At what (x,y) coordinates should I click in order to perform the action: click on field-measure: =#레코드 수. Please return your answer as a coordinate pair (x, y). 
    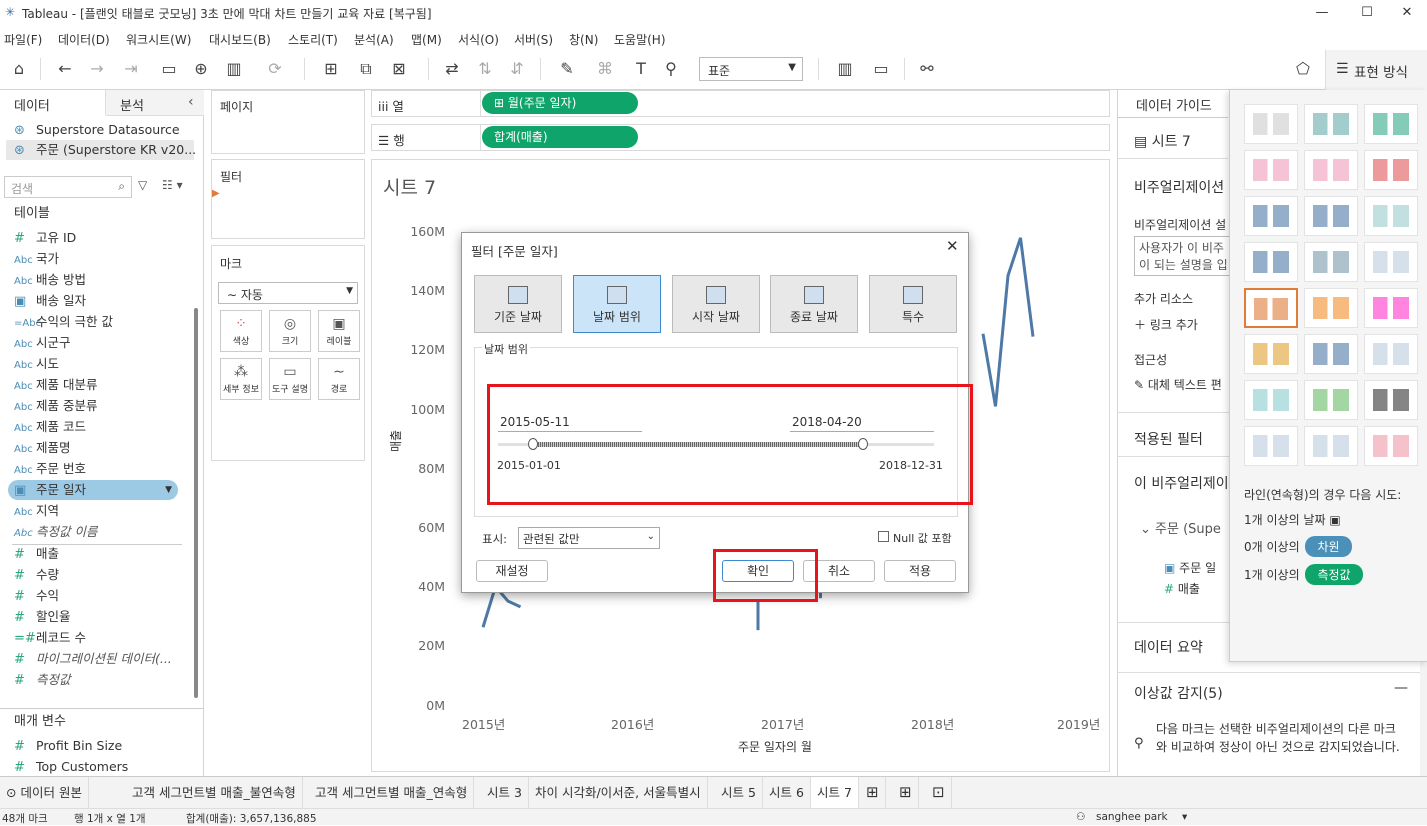
    Looking at the image, I should click on (50, 638).